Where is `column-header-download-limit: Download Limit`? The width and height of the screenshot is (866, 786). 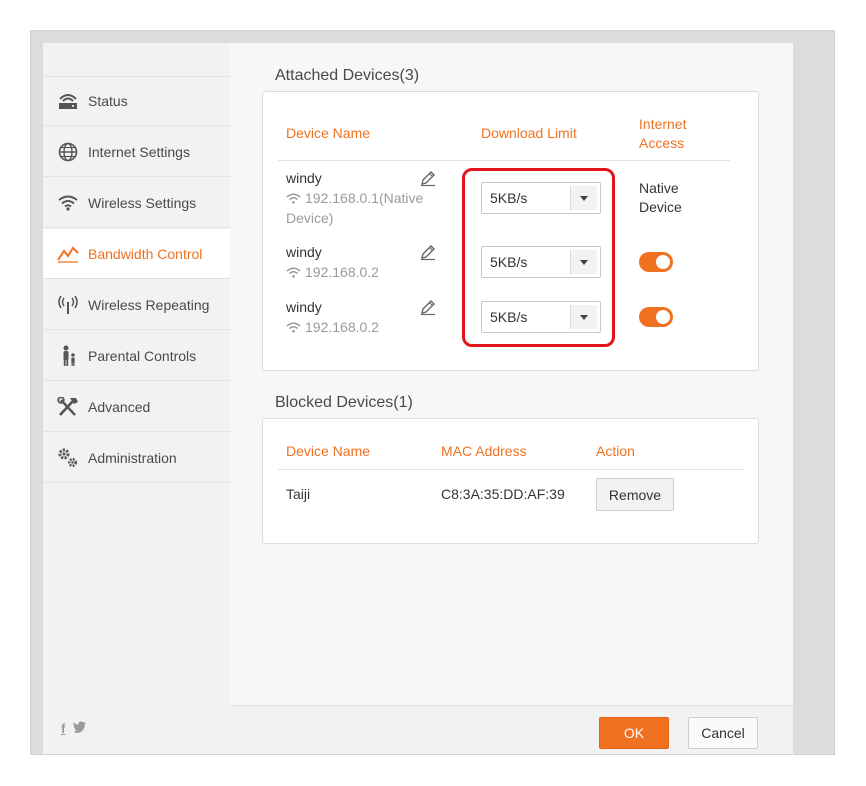
column-header-download-limit: Download Limit is located at coordinates (529, 133).